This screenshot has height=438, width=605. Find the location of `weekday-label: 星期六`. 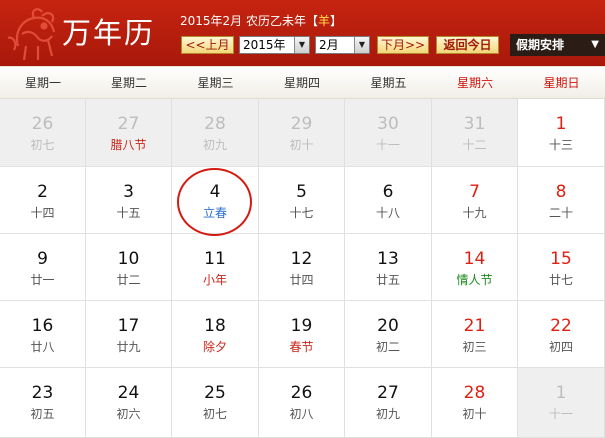

weekday-label: 星期六 is located at coordinates (474, 83).